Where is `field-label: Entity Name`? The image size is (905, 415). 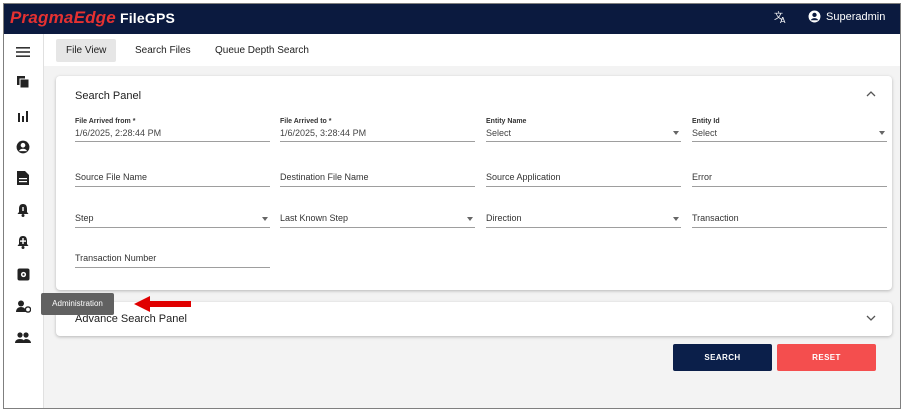 field-label: Entity Name is located at coordinates (506, 121).